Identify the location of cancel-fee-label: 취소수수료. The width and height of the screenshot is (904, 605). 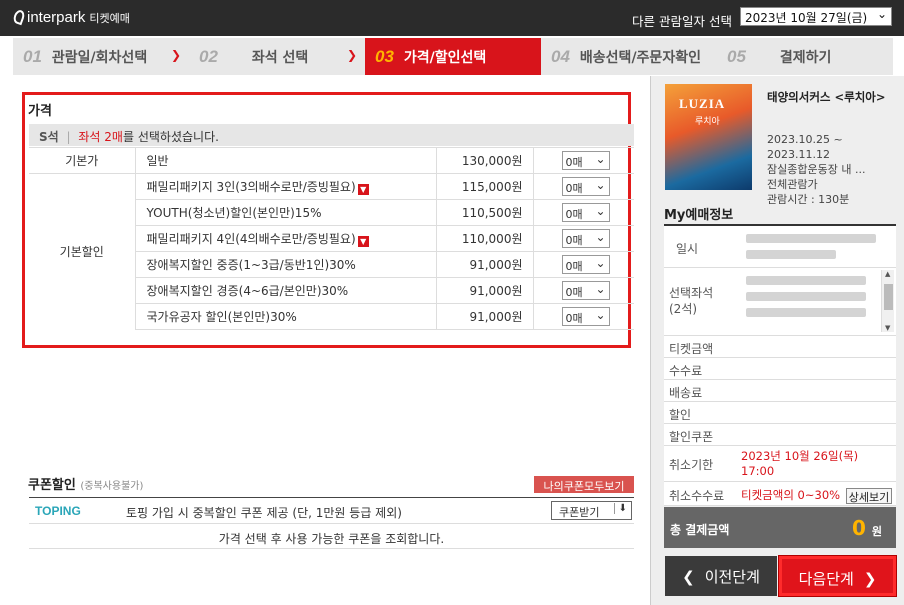
(697, 496).